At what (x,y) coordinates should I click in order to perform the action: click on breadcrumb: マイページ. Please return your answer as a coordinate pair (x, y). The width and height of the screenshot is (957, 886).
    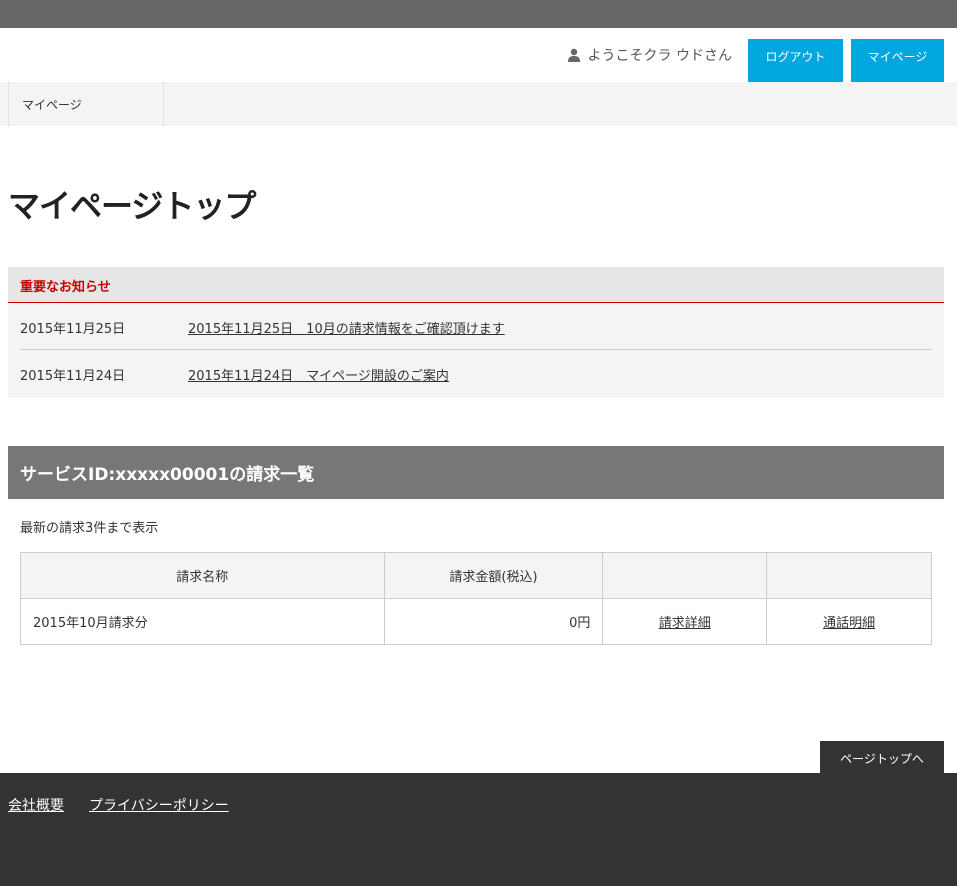
    Looking at the image, I should click on (478, 104).